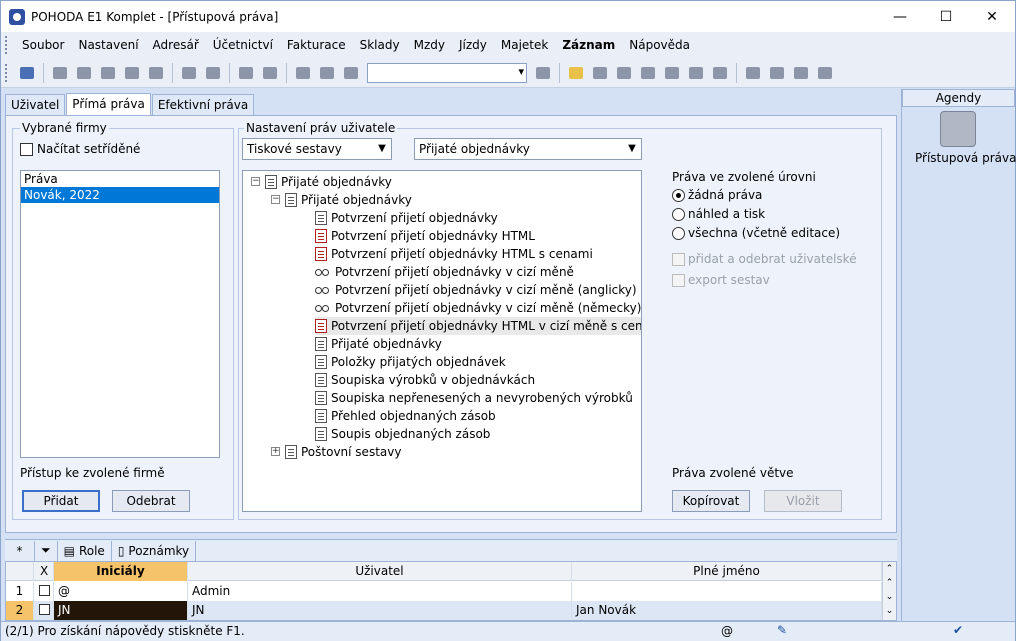 The image size is (1016, 641). Describe the element at coordinates (425, 236) in the screenshot. I see `tree-node: Potvrzení přijetí objednávky HTML` at that location.